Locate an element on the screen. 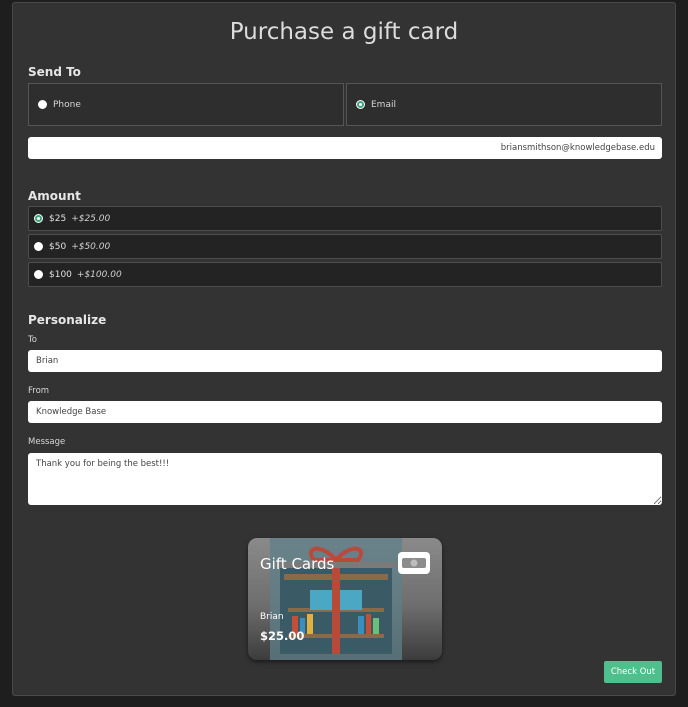  amount-50-extra: +$50.00 is located at coordinates (91, 246).